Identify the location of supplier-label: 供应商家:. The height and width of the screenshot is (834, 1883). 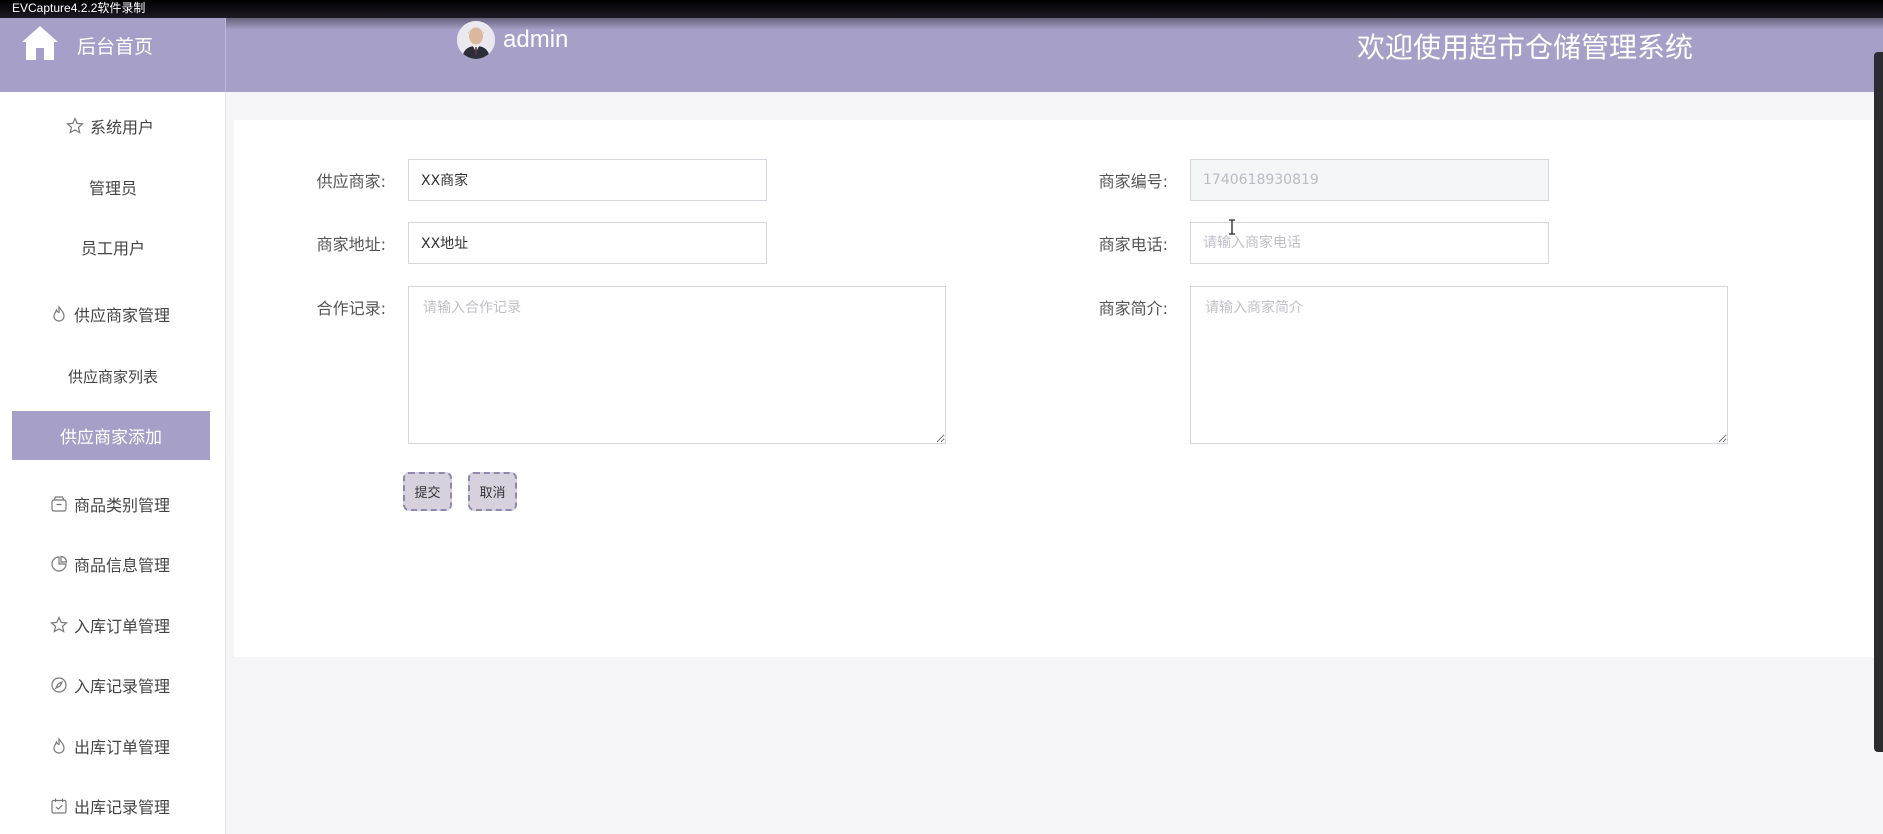
(351, 181).